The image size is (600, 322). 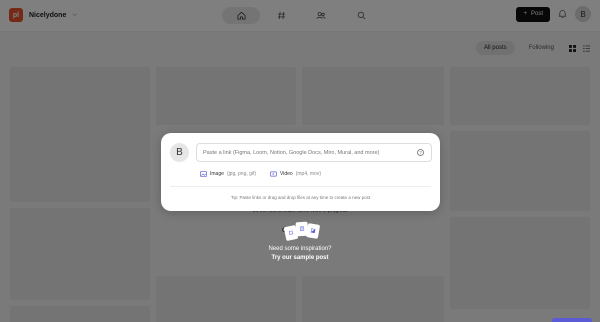 What do you see at coordinates (420, 152) in the screenshot?
I see `help-icon: ?` at bounding box center [420, 152].